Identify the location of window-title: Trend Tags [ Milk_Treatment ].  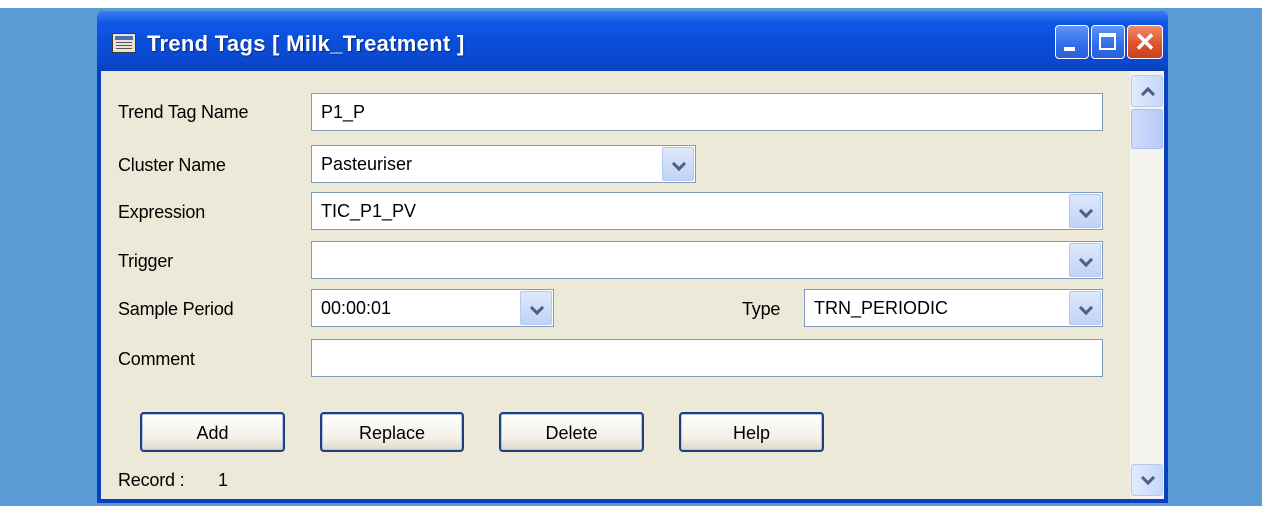
(306, 43).